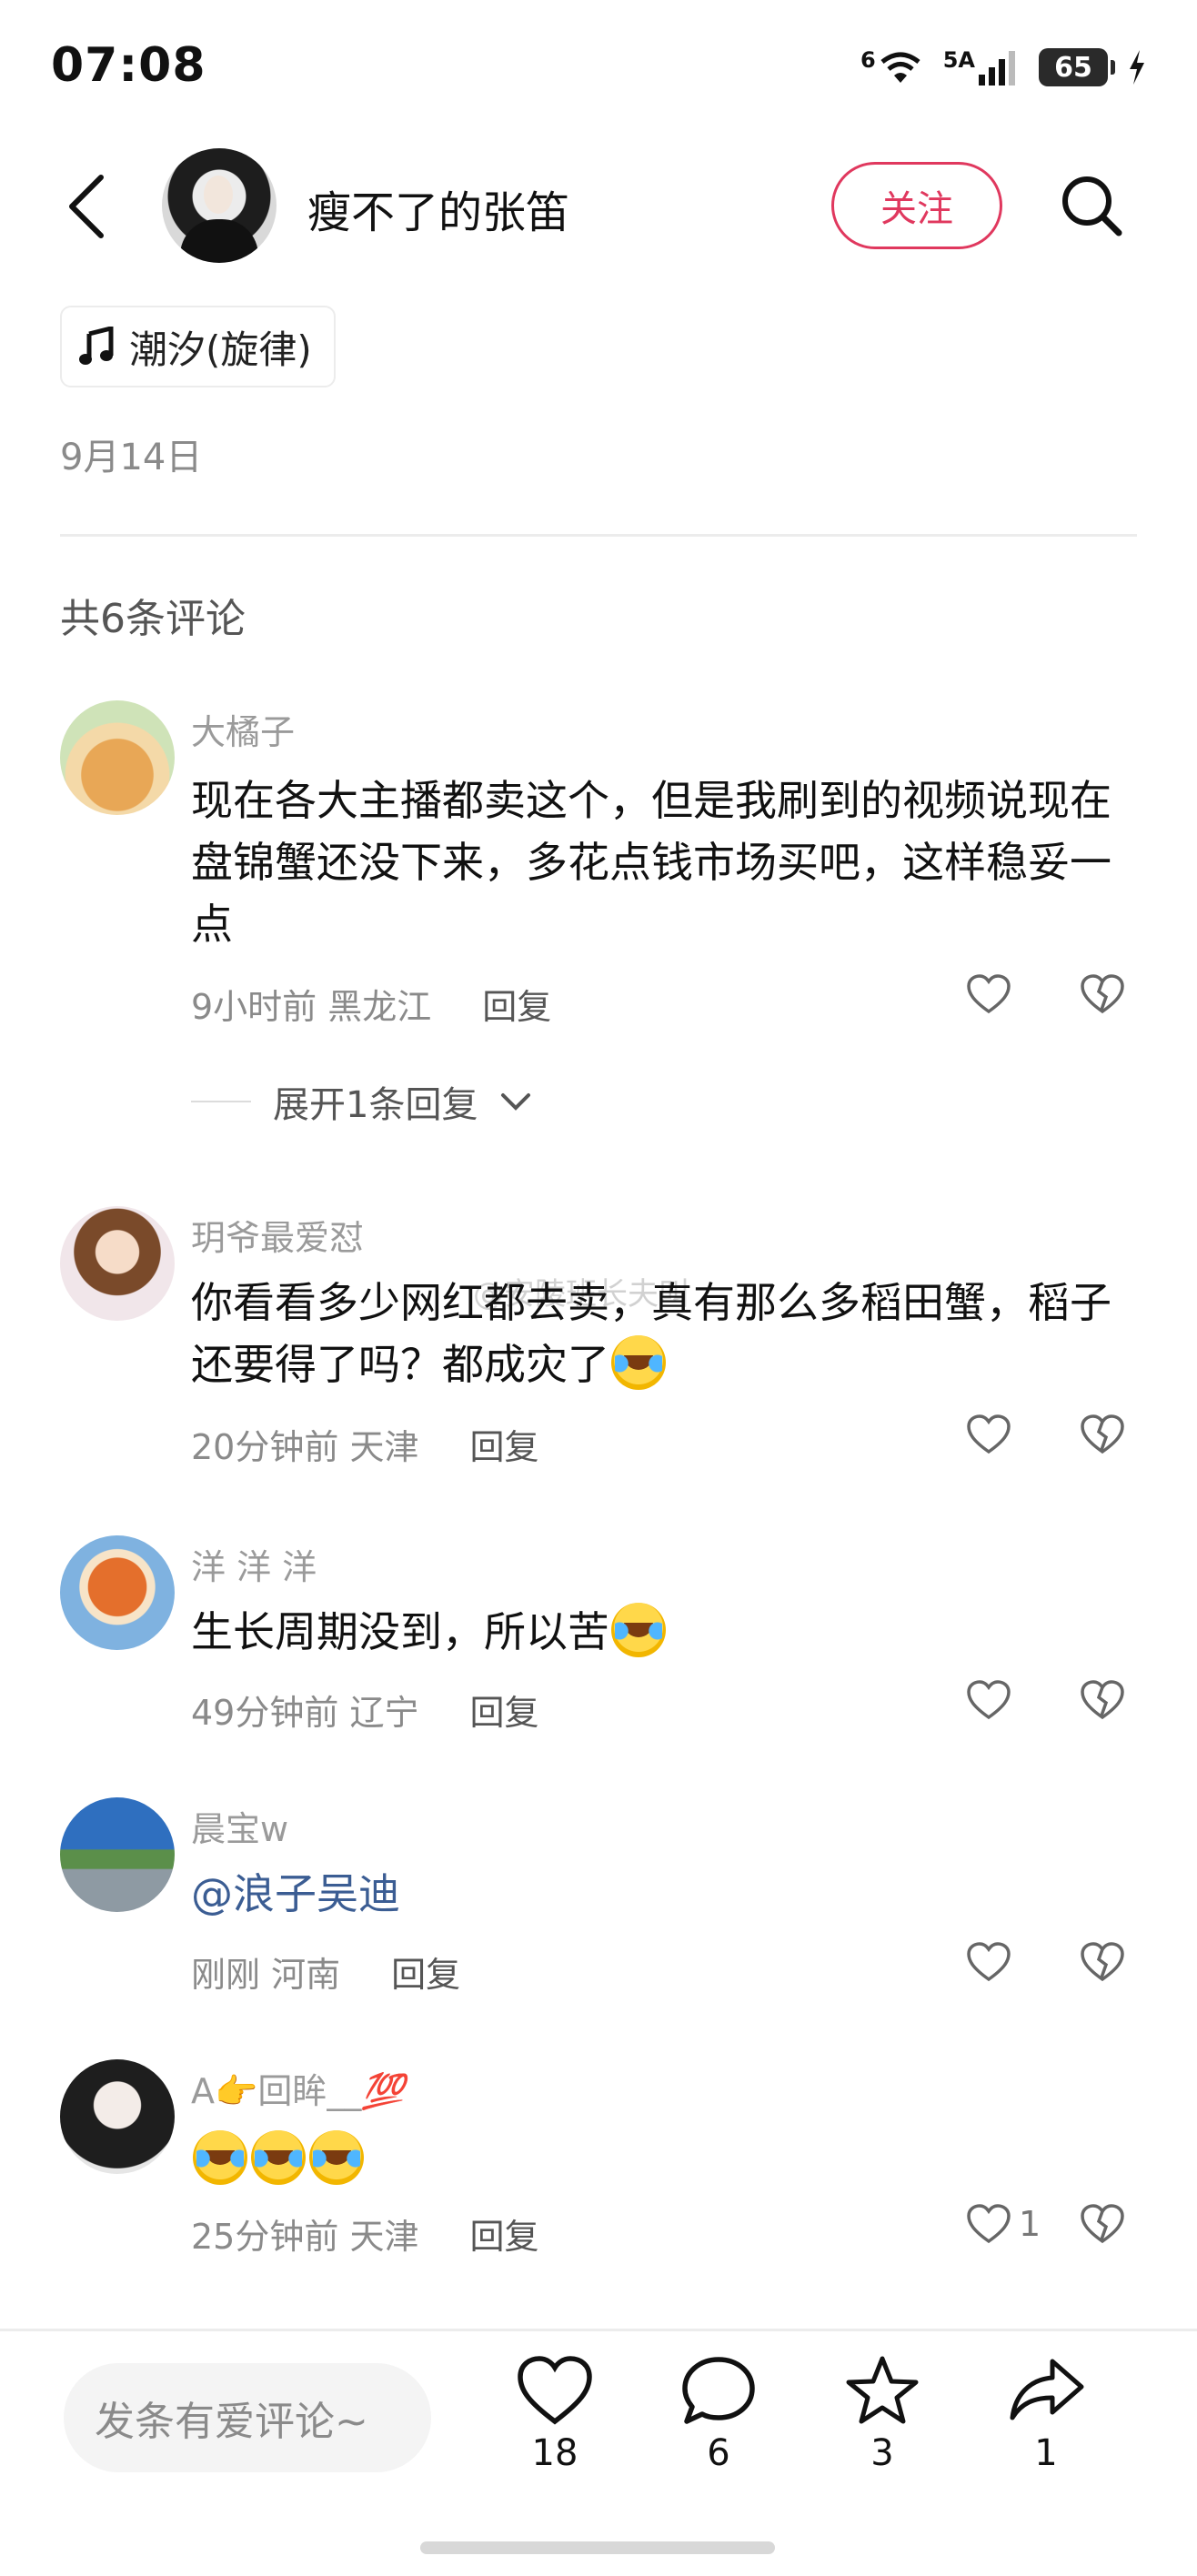  Describe the element at coordinates (383, 2091) in the screenshot. I see `hundred-points-icon: 💯` at that location.